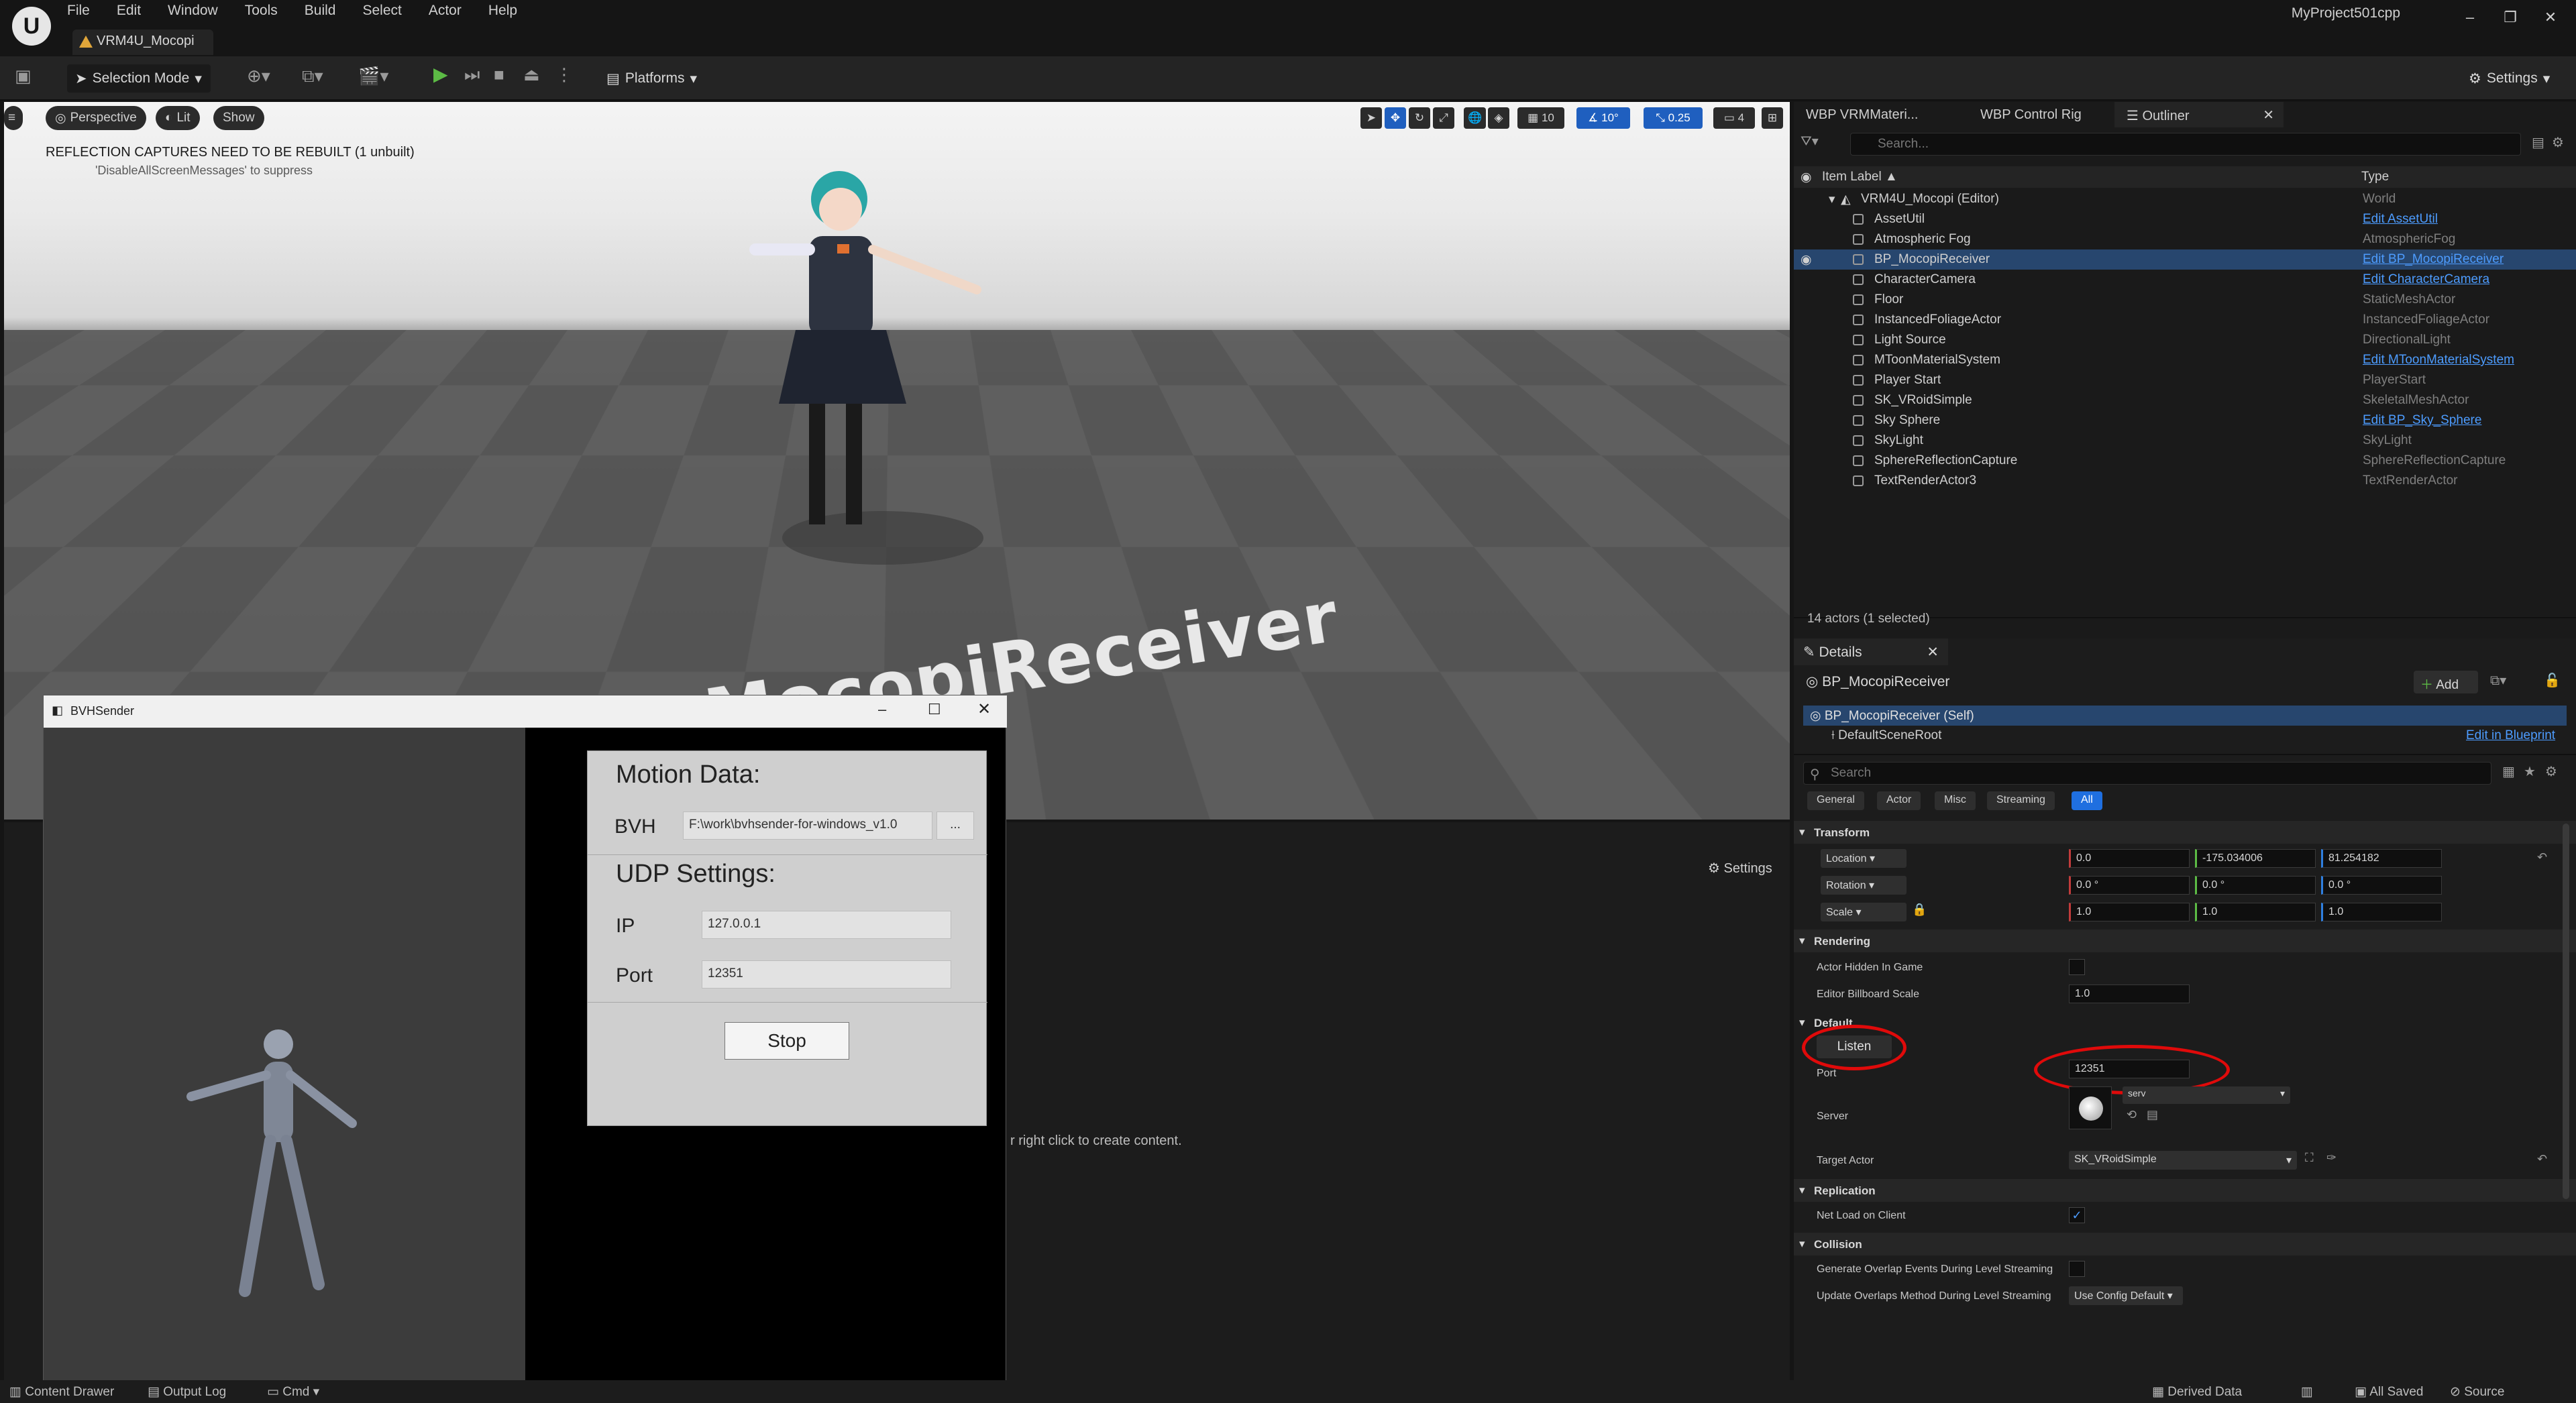 The height and width of the screenshot is (1403, 2576). What do you see at coordinates (381, 11) in the screenshot?
I see `menu-select: Select` at bounding box center [381, 11].